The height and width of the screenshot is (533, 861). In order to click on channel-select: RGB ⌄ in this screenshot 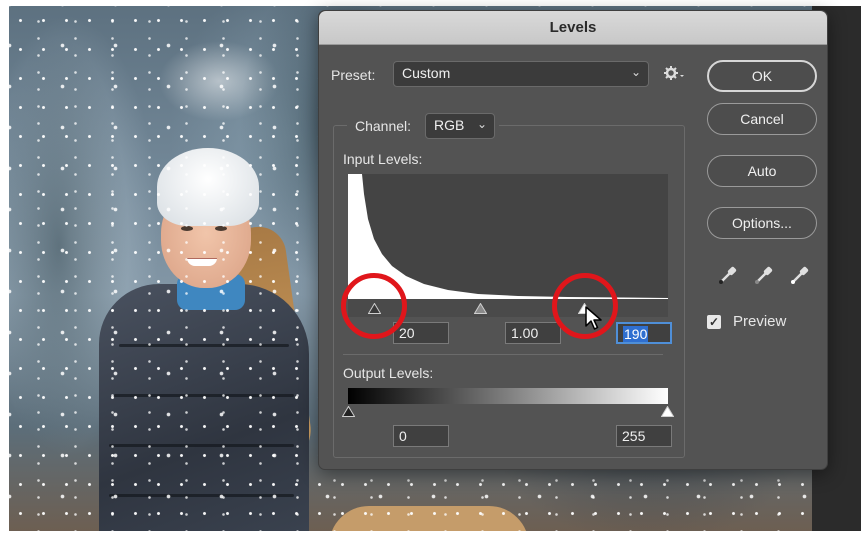, I will do `click(460, 126)`.